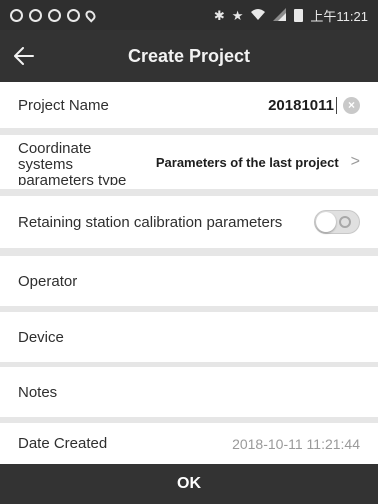 The image size is (378, 504). Describe the element at coordinates (90, 15) in the screenshot. I see `location-icon` at that location.